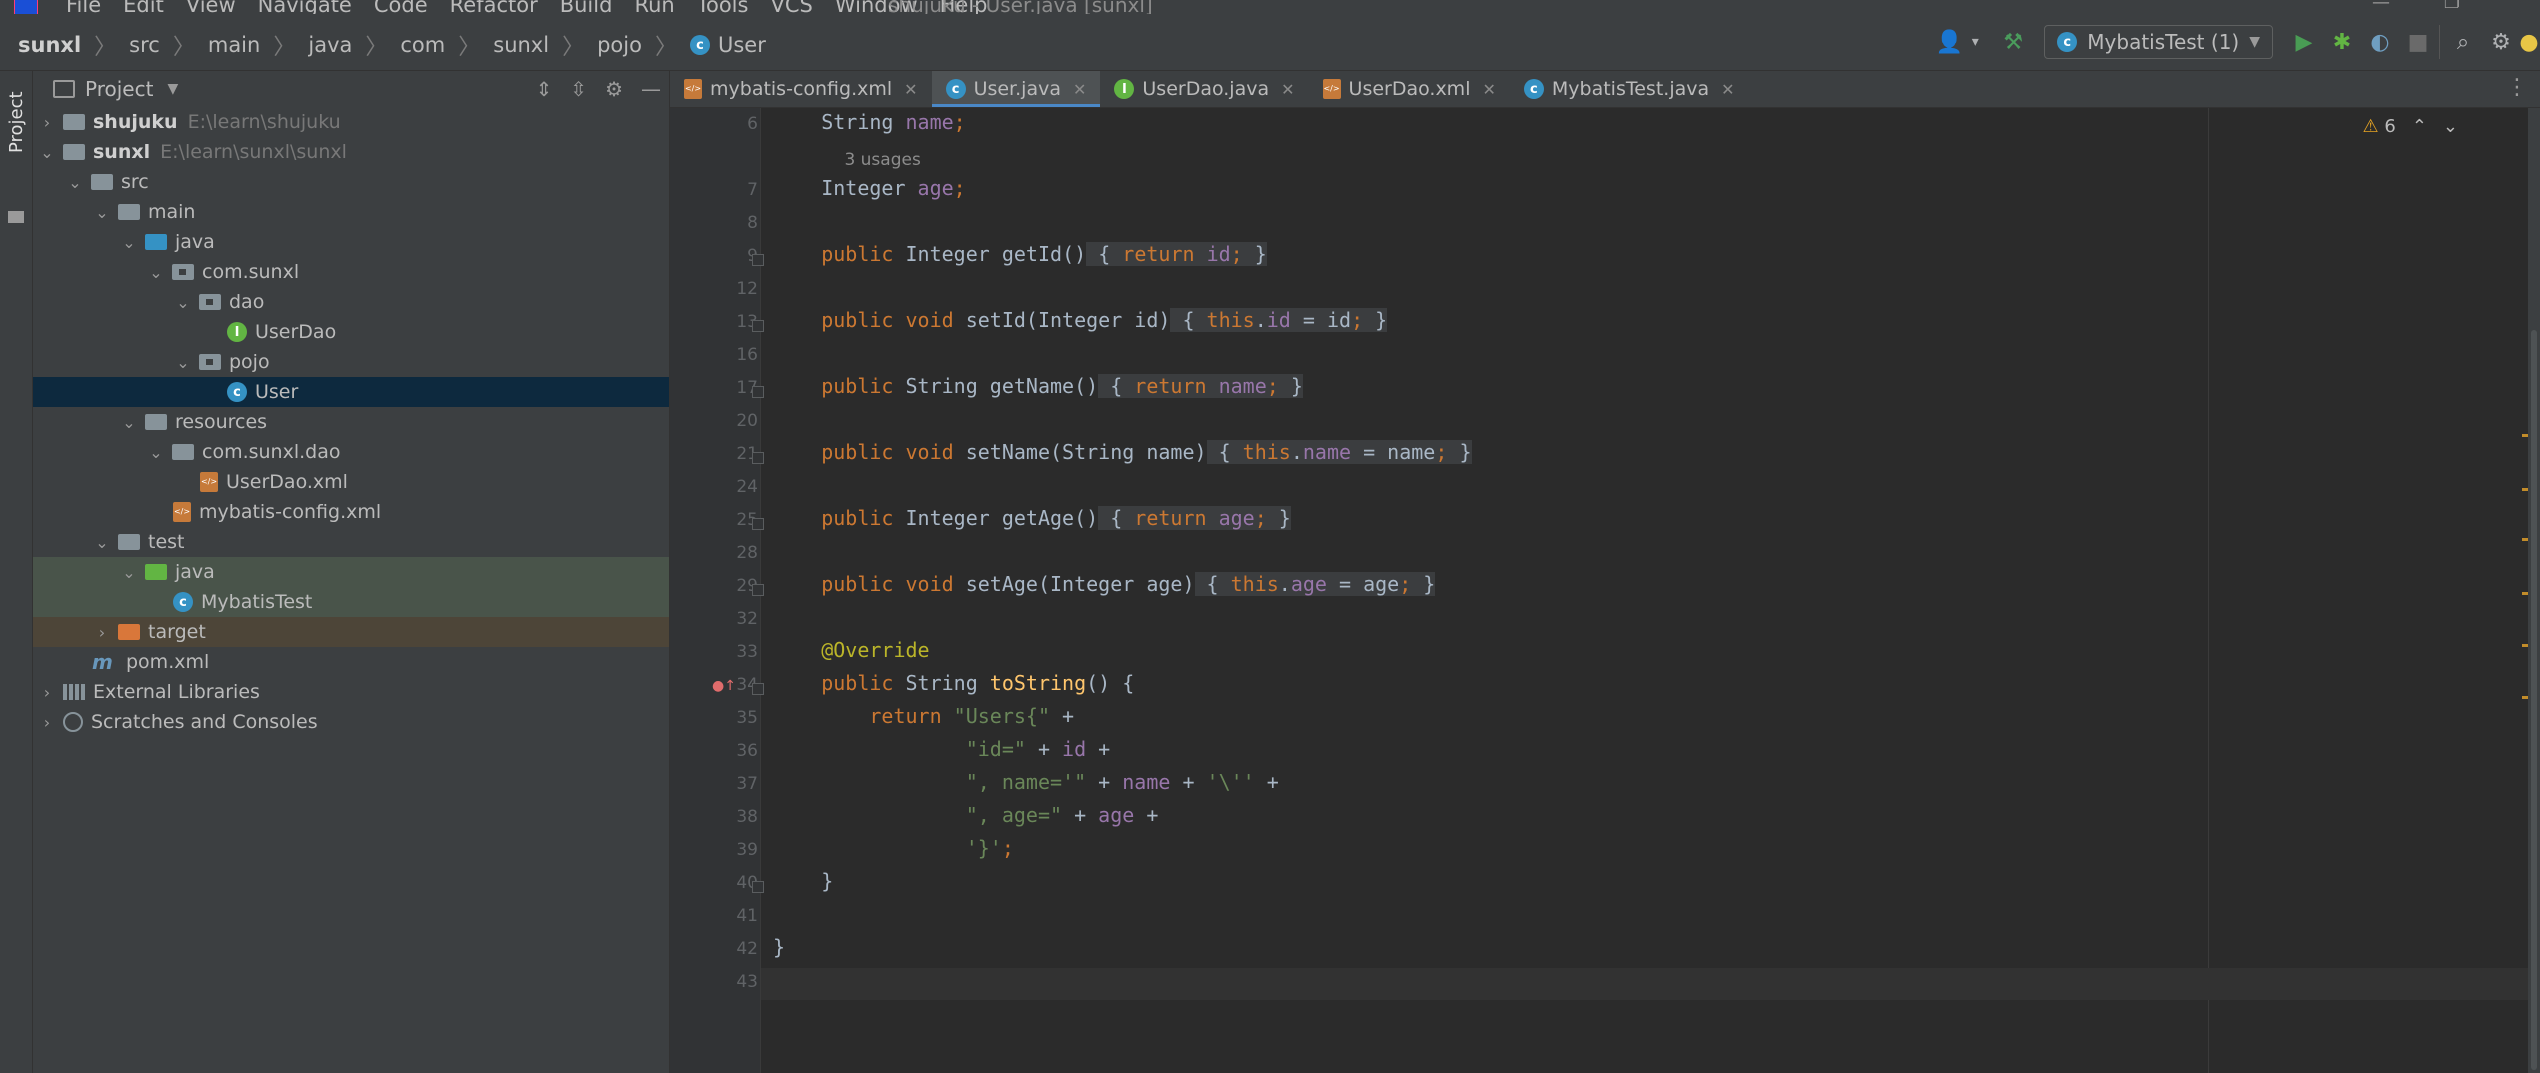 The width and height of the screenshot is (2540, 1073). I want to click on breadcrumb-project: sunxl, so click(49, 45).